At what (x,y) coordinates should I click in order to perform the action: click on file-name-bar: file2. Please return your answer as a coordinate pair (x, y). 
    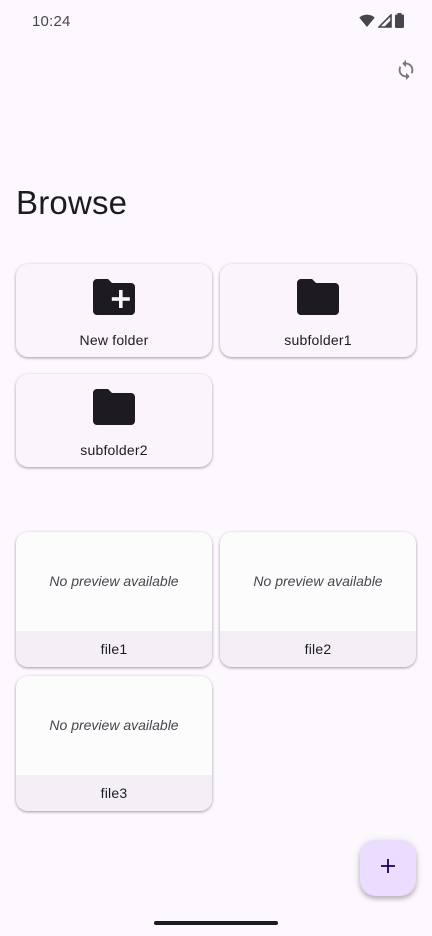
    Looking at the image, I should click on (318, 649).